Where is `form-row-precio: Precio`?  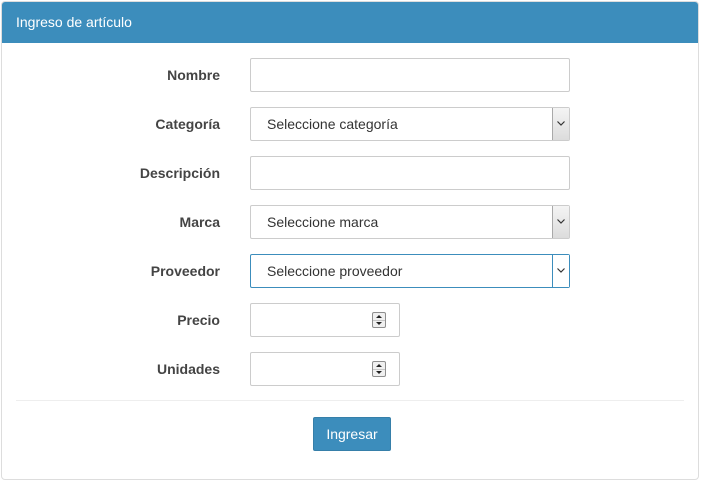 form-row-precio: Precio is located at coordinates (351, 320).